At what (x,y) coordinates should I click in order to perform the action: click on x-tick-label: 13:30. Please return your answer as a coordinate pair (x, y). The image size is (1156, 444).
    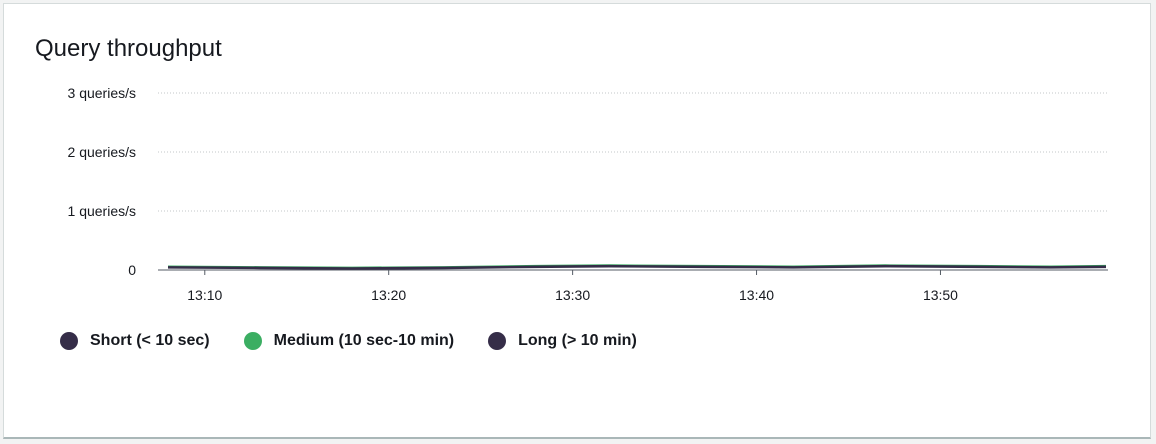
    Looking at the image, I should click on (572, 295).